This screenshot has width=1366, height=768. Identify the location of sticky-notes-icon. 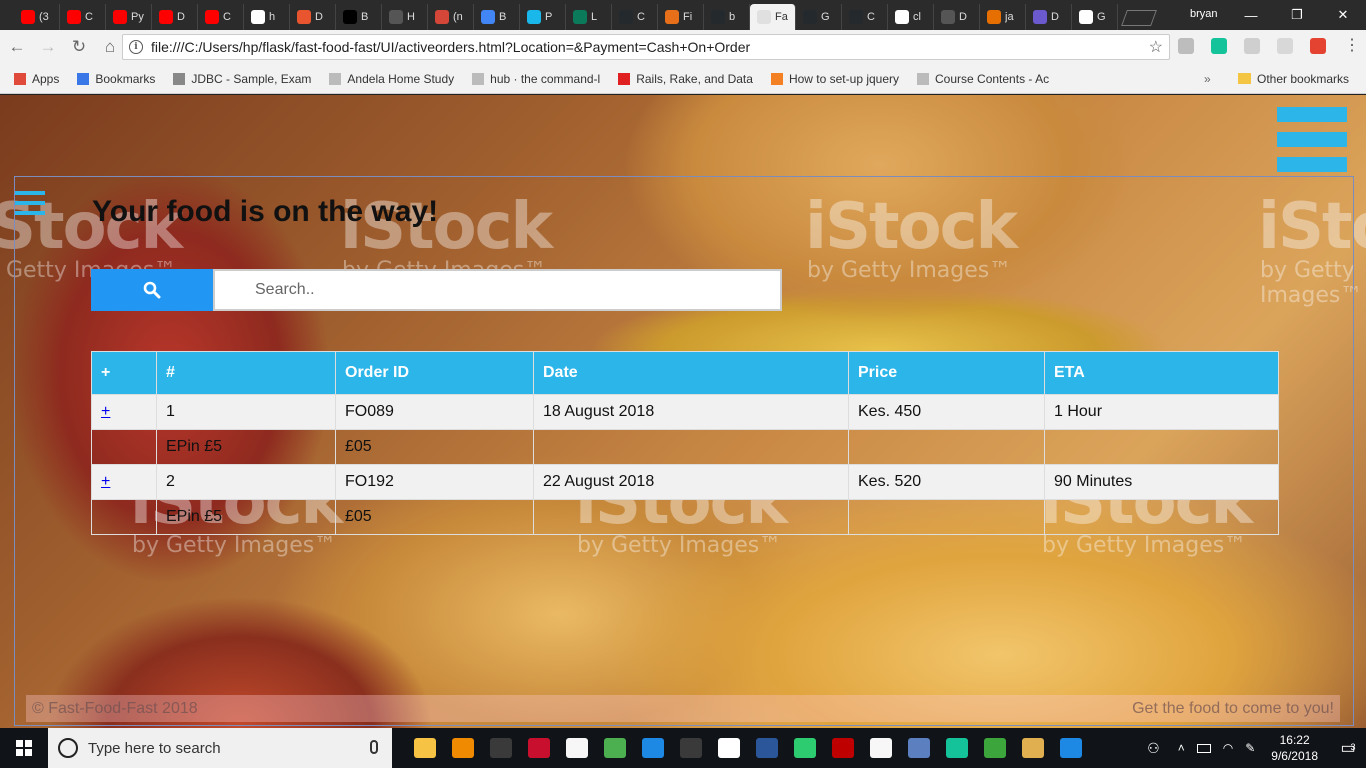
(577, 748).